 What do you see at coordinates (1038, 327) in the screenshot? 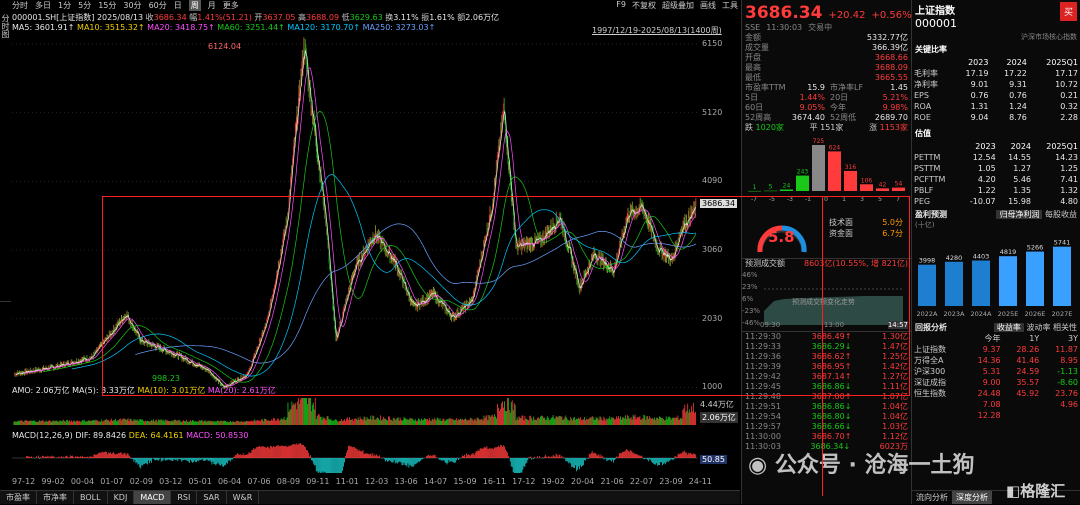
I see `returns-tab-vol: 波动率` at bounding box center [1038, 327].